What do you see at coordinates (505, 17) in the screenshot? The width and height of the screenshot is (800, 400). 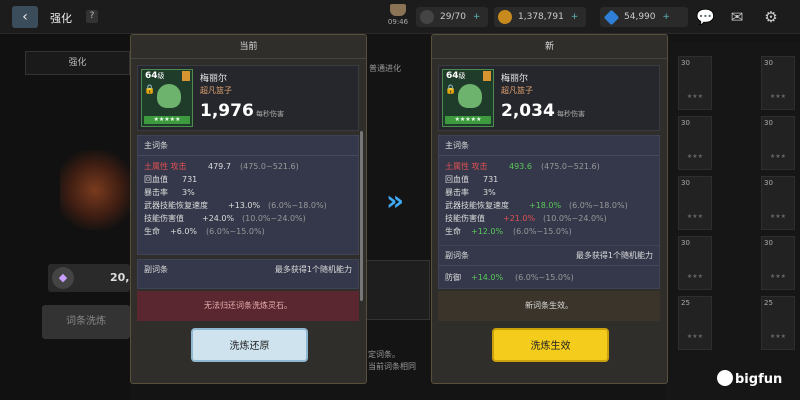 I see `gold-coin-icon` at bounding box center [505, 17].